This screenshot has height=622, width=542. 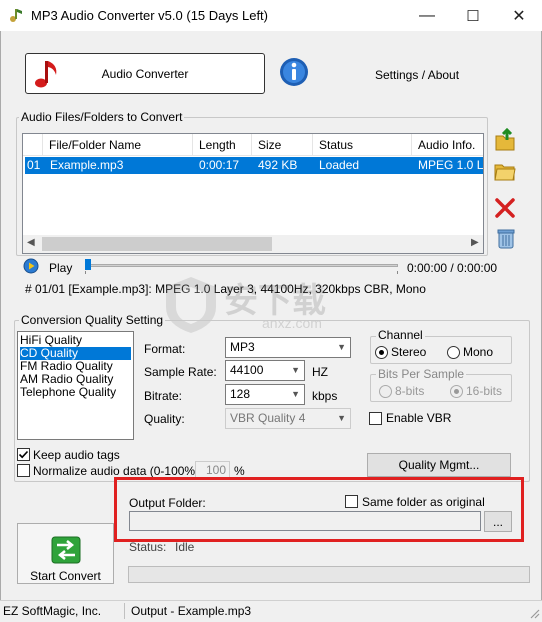 What do you see at coordinates (118, 145) in the screenshot?
I see `column-name: File/Folder Name` at bounding box center [118, 145].